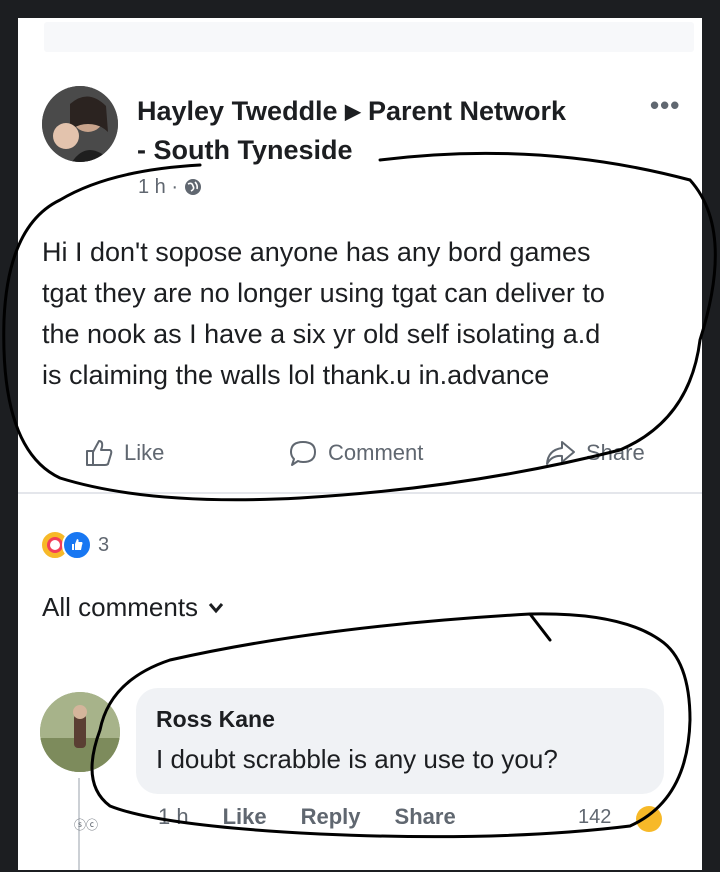 The height and width of the screenshot is (872, 720). What do you see at coordinates (331, 817) in the screenshot?
I see `comment-reply-button: Reply` at bounding box center [331, 817].